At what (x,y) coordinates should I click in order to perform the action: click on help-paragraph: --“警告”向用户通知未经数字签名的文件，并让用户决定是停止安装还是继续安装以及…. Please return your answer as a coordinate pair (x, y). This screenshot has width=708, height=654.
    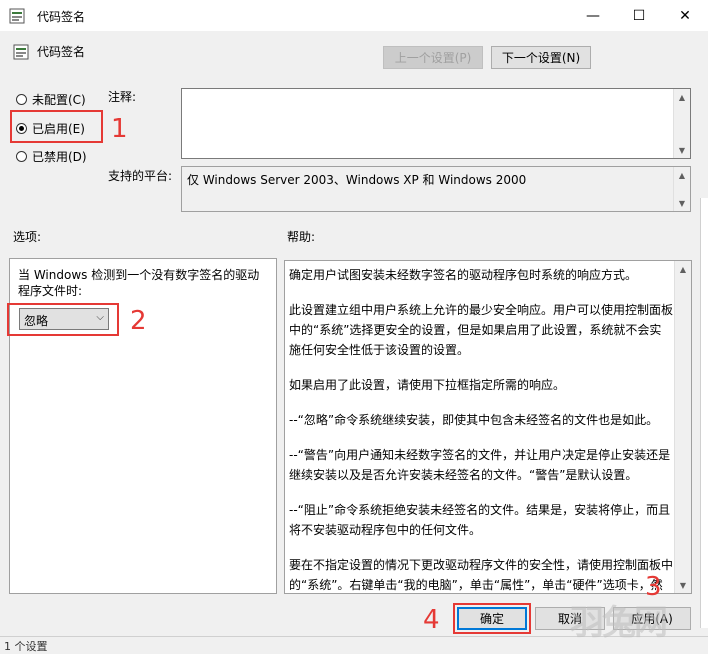
    Looking at the image, I should click on (480, 465).